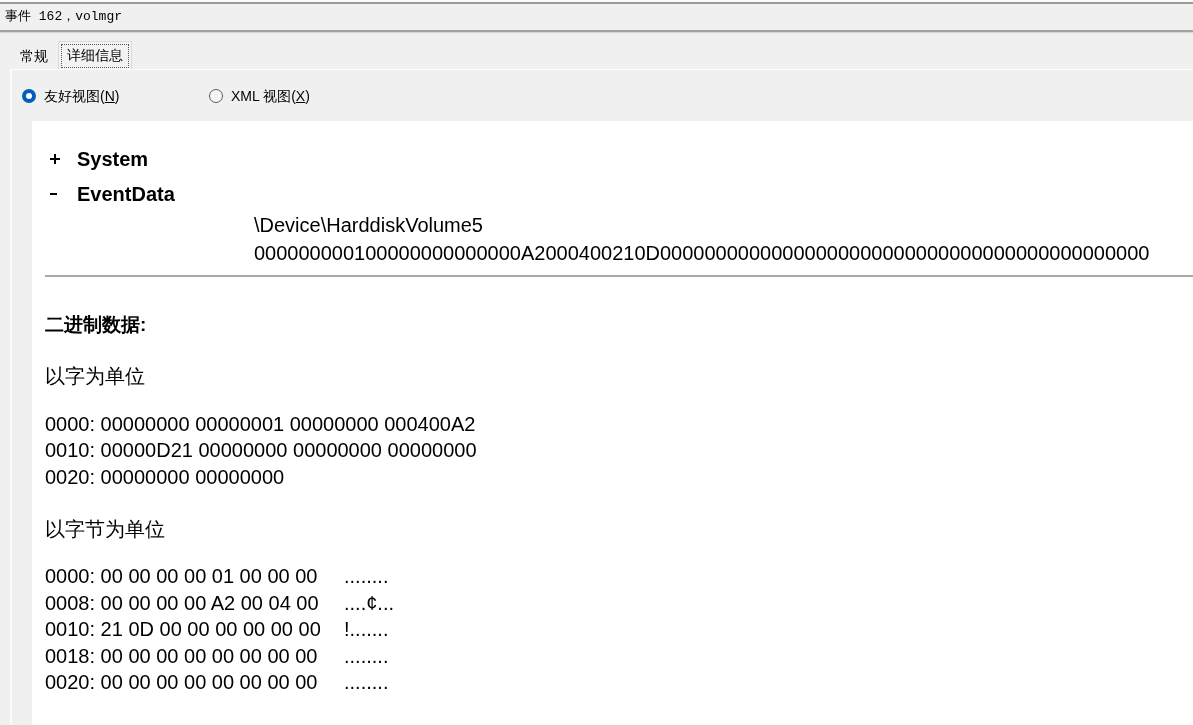  Describe the element at coordinates (126, 193) in the screenshot. I see `node-label: EventData` at that location.